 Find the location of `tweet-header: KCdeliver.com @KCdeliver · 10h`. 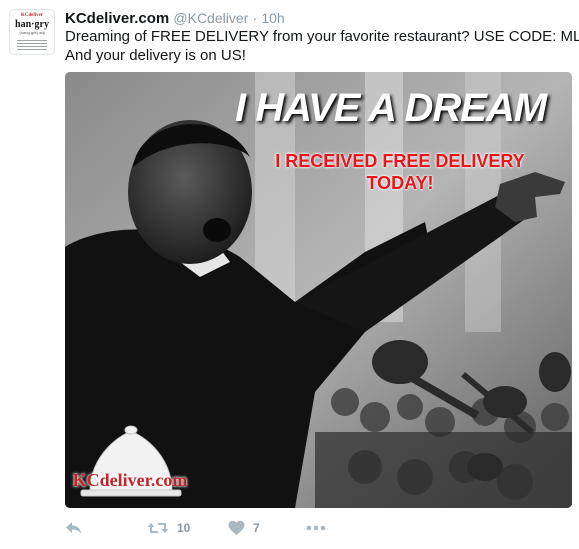

tweet-header: KCdeliver.com @KCdeliver · 10h is located at coordinates (175, 18).